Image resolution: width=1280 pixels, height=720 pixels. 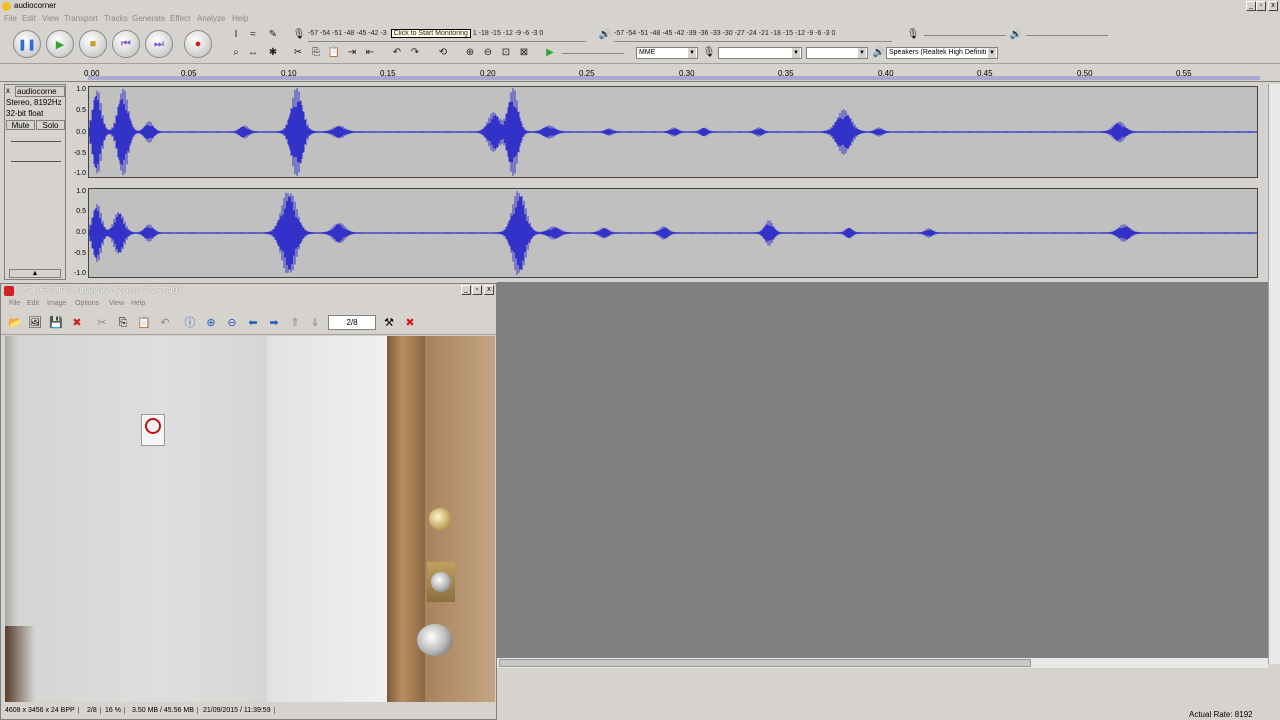 I want to click on draw-tool-icon: ✎, so click(x=273, y=35).